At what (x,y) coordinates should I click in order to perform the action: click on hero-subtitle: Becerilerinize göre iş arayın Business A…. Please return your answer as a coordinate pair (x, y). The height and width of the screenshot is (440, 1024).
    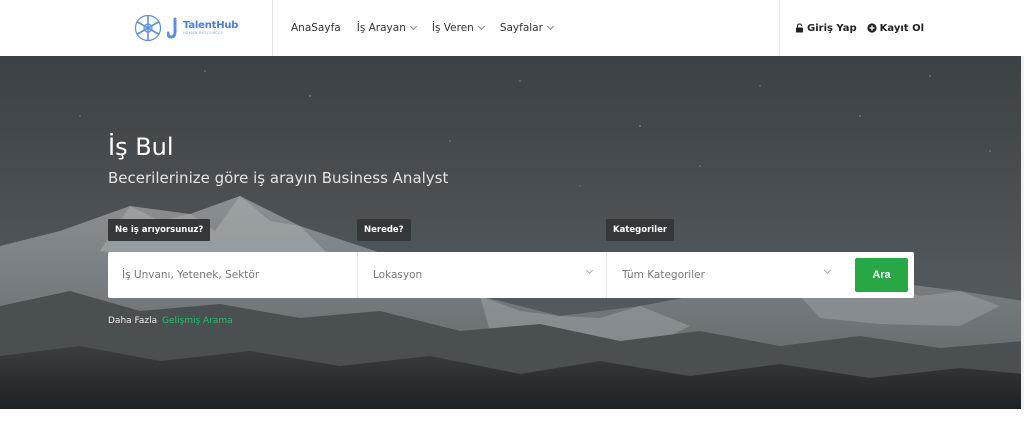
    Looking at the image, I should click on (278, 178).